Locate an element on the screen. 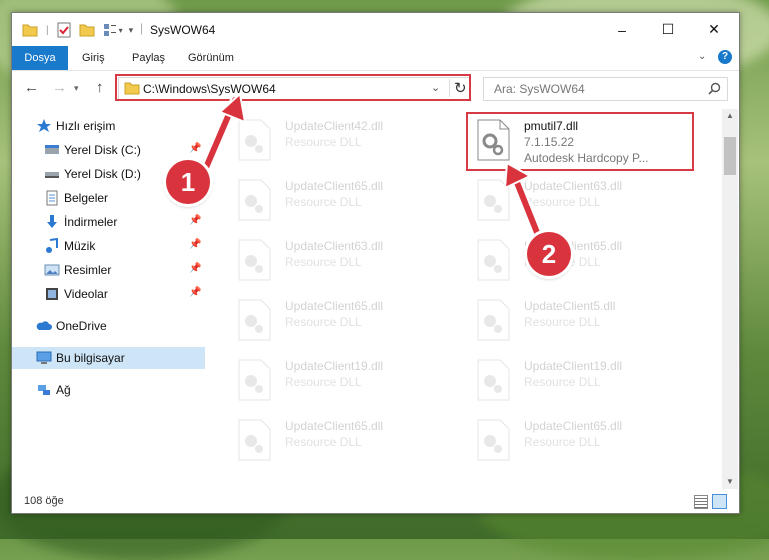 Image resolution: width=769 pixels, height=560 pixels. annotation-arrows is located at coordinates (372, 168).